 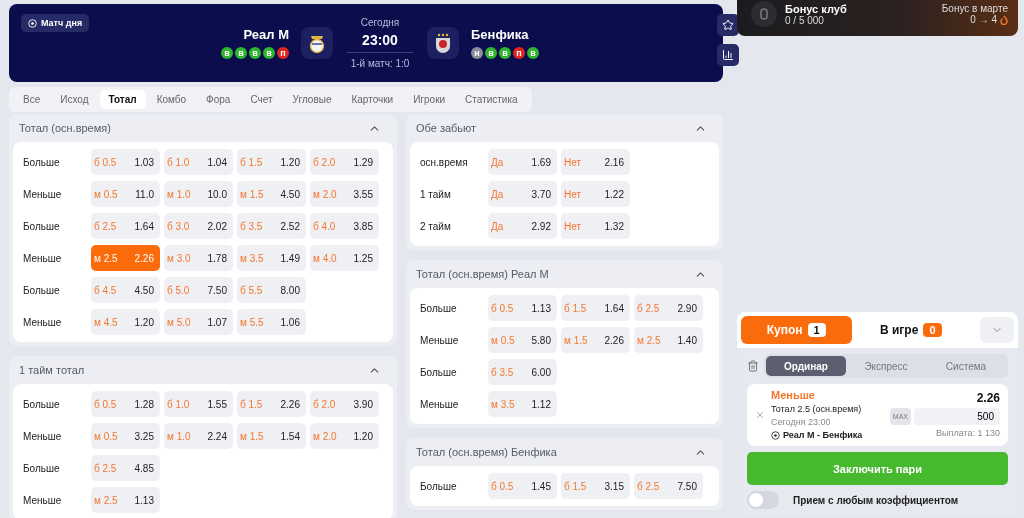 What do you see at coordinates (522, 308) in the screenshot?
I see `odds-button: б 0.5 1.13` at bounding box center [522, 308].